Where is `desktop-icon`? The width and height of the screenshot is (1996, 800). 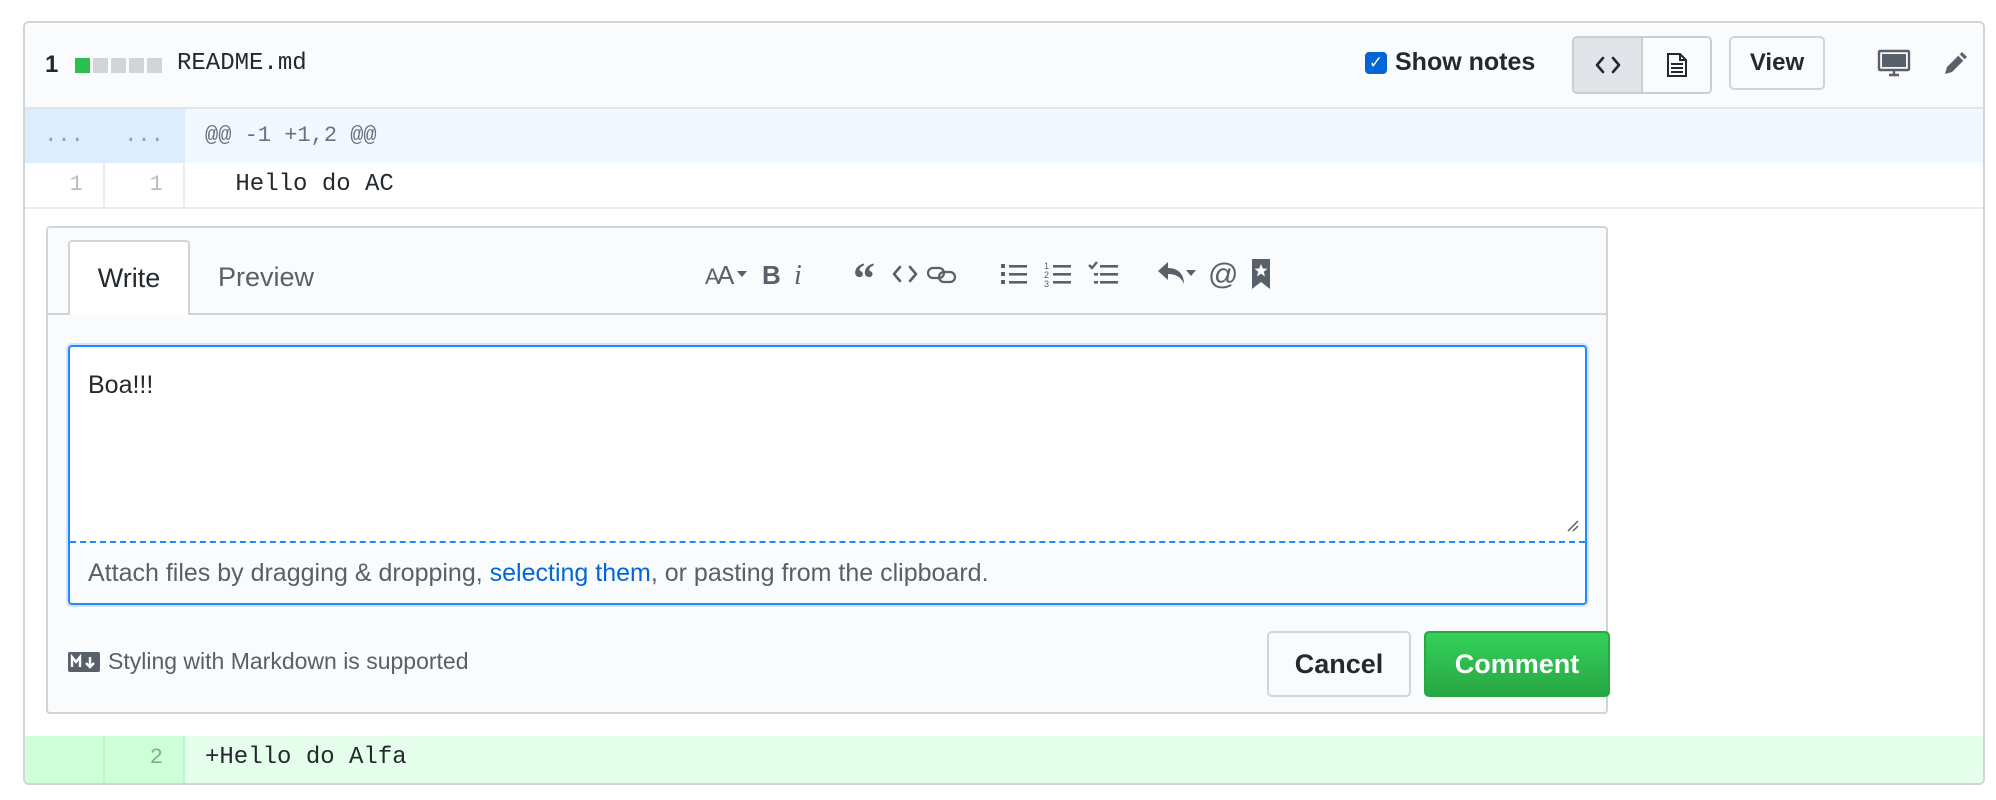 desktop-icon is located at coordinates (1894, 65).